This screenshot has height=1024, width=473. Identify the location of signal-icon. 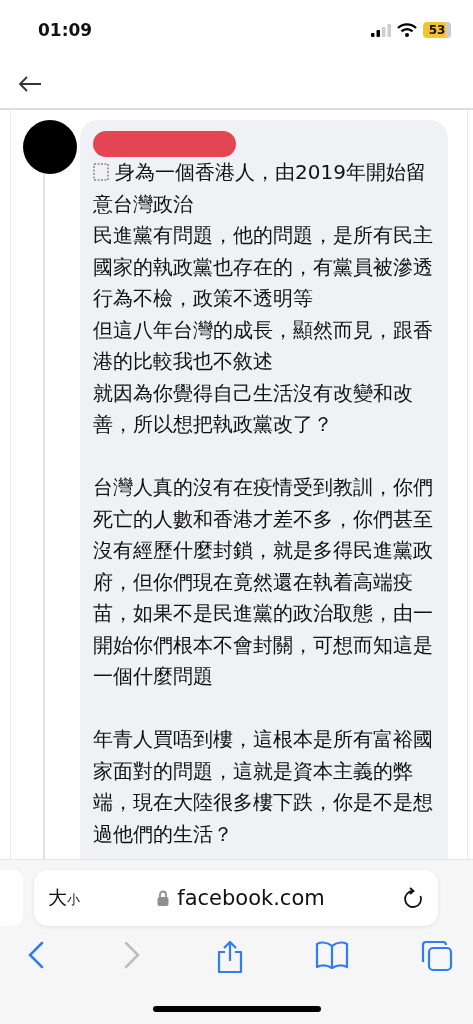
(381, 30).